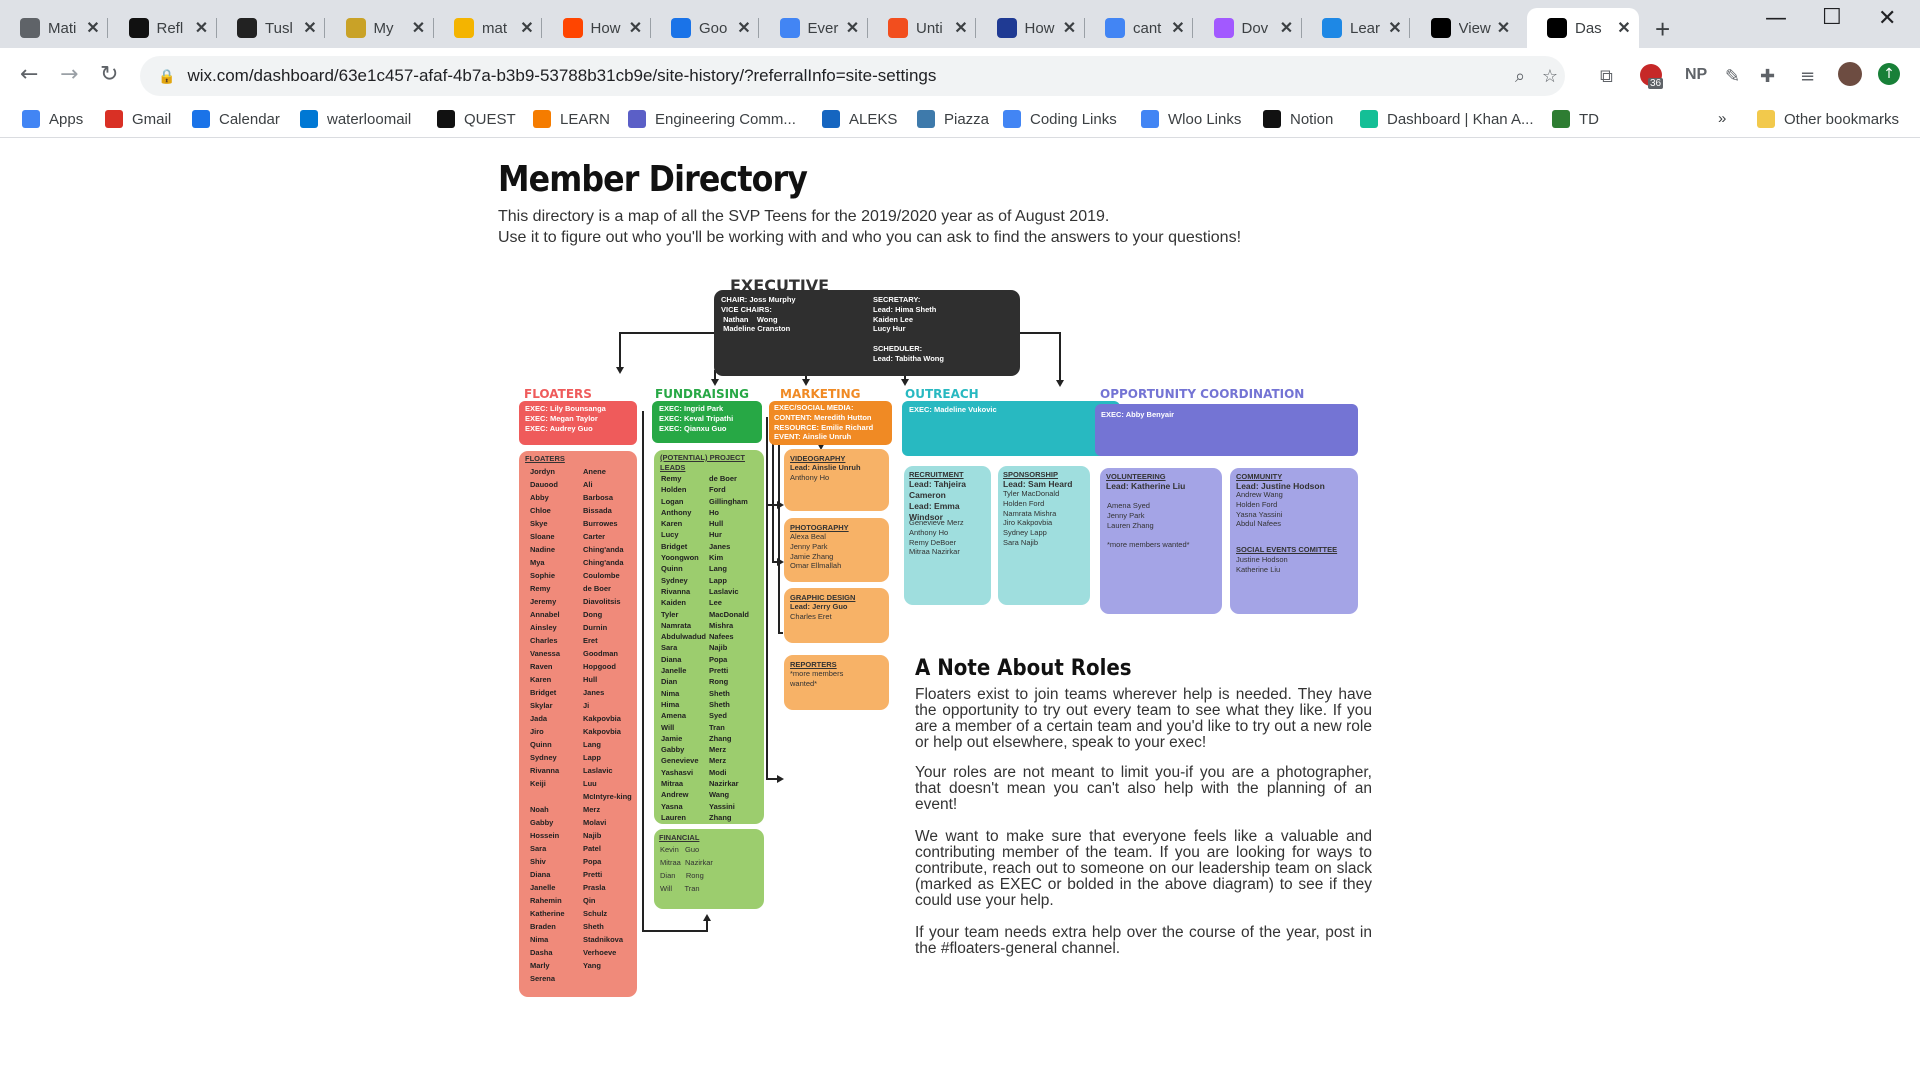 The height and width of the screenshot is (1080, 1920). Describe the element at coordinates (1248, 28) in the screenshot. I see `browser-tab: Dov ✕` at that location.